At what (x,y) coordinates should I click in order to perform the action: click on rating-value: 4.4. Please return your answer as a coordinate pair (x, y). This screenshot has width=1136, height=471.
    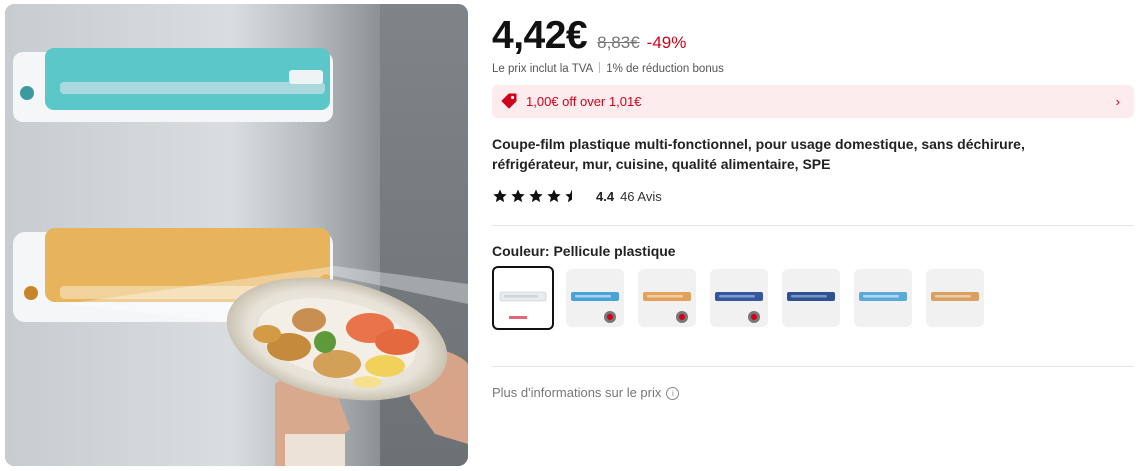
    Looking at the image, I should click on (605, 196).